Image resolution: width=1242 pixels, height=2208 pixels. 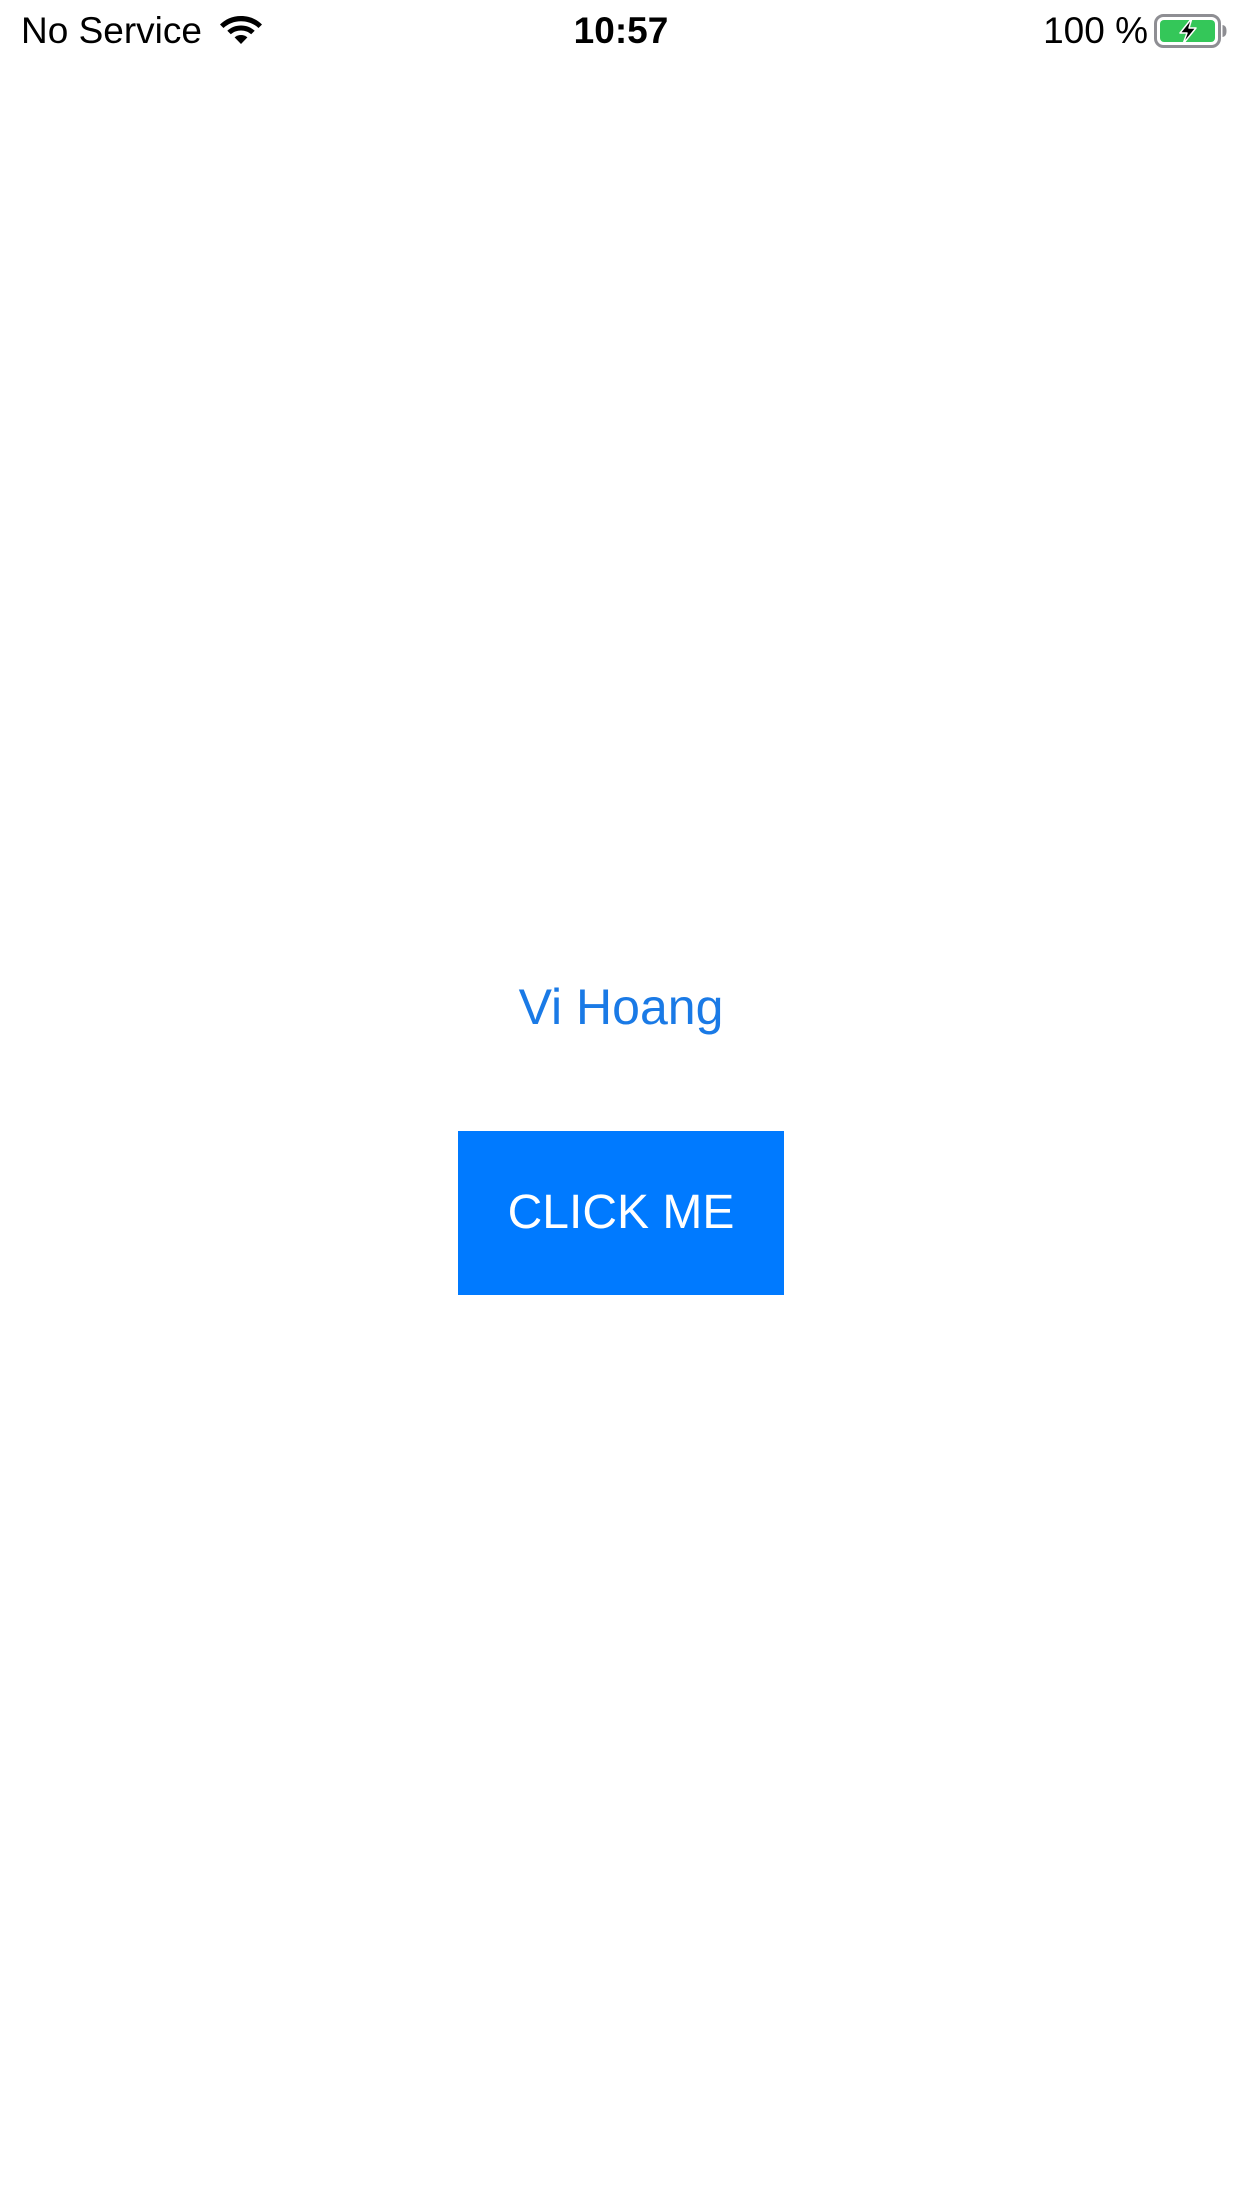 What do you see at coordinates (1095, 30) in the screenshot?
I see `battery-percent: 100 %` at bounding box center [1095, 30].